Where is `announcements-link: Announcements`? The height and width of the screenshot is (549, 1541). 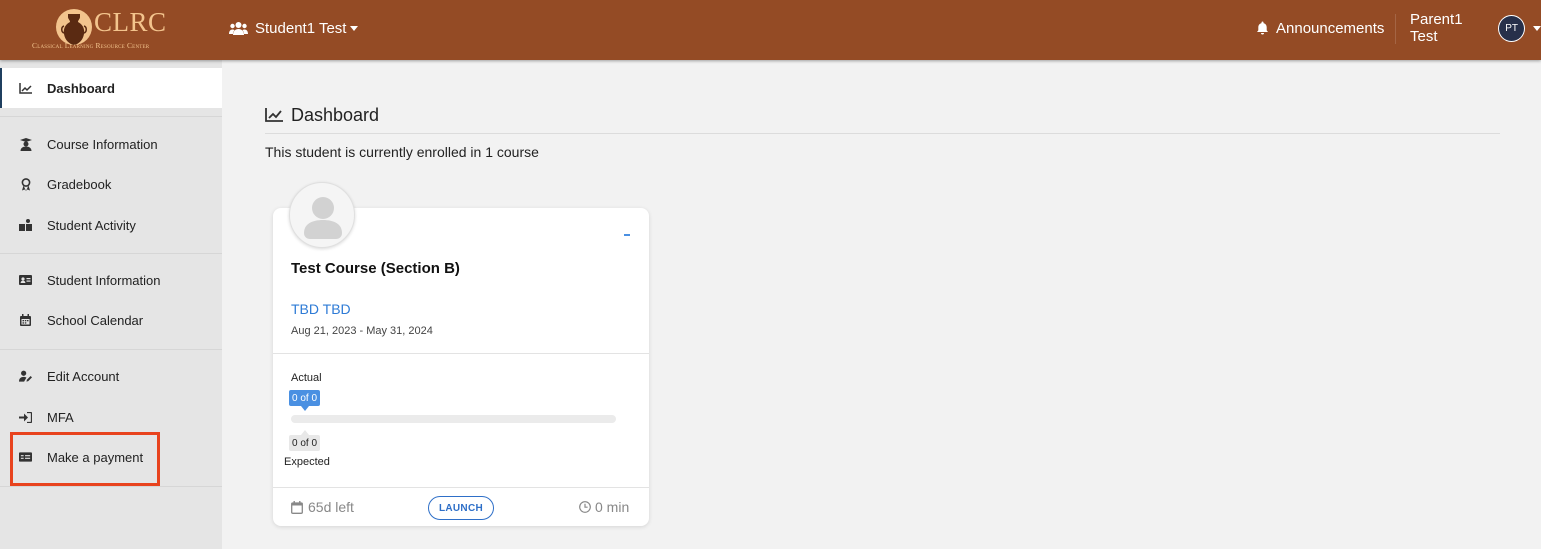 announcements-link: Announcements is located at coordinates (1320, 28).